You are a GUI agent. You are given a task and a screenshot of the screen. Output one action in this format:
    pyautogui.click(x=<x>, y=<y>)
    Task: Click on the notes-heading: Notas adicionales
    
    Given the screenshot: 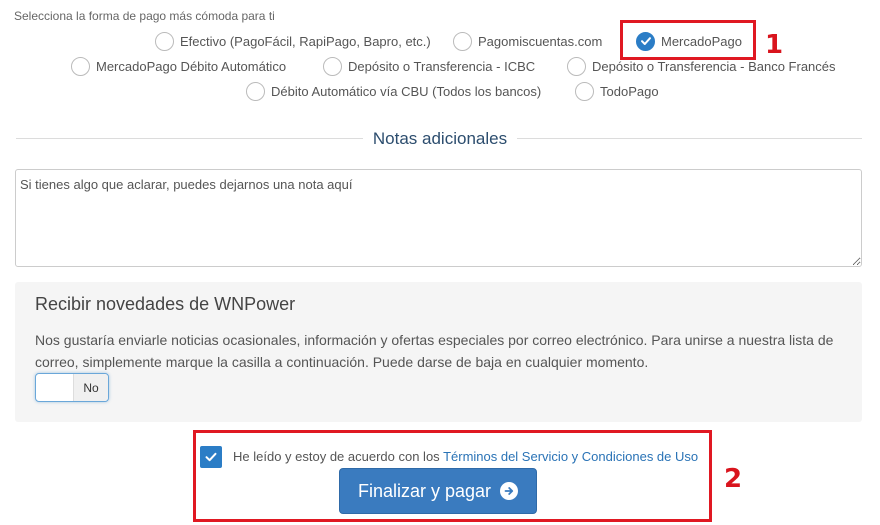 What is the action you would take?
    pyautogui.click(x=440, y=139)
    